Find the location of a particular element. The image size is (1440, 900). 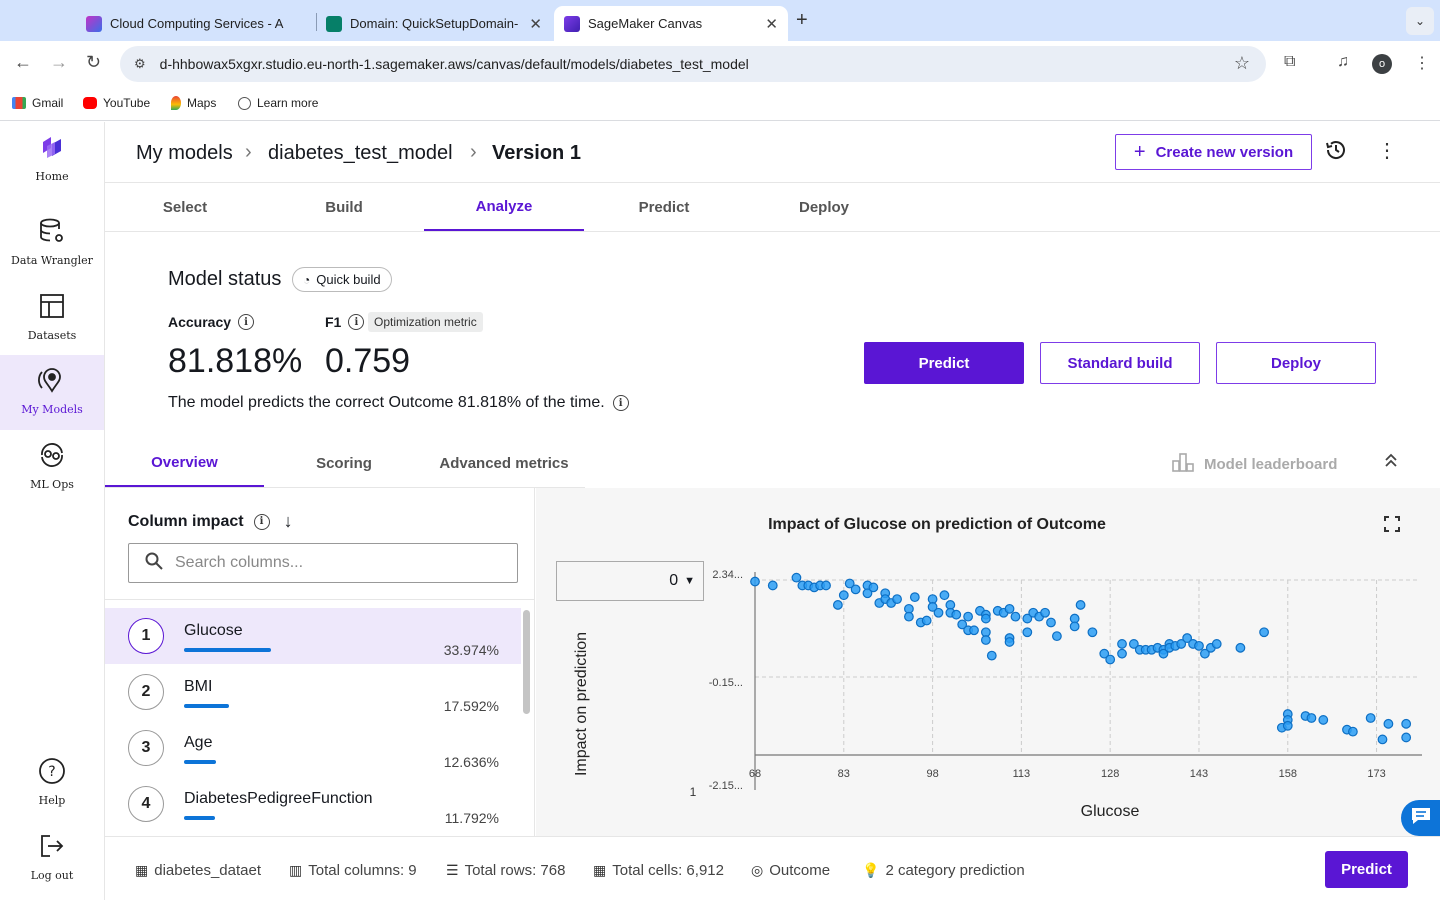

browser-tab-sagemaker: SageMaker Canvas ✕ is located at coordinates (671, 23).